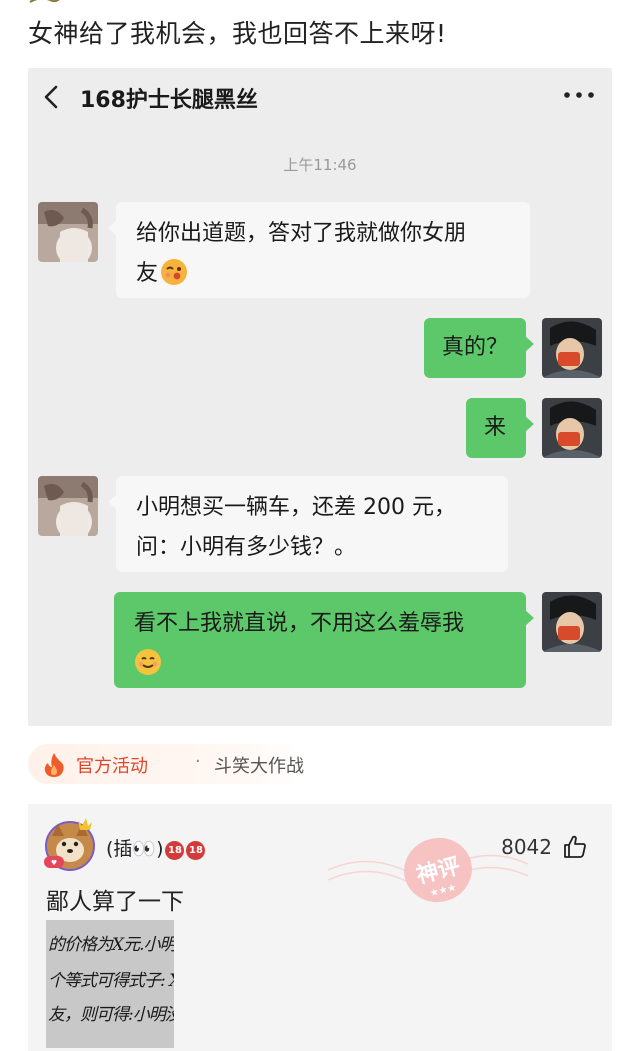  What do you see at coordinates (579, 95) in the screenshot?
I see `more-options-icon` at bounding box center [579, 95].